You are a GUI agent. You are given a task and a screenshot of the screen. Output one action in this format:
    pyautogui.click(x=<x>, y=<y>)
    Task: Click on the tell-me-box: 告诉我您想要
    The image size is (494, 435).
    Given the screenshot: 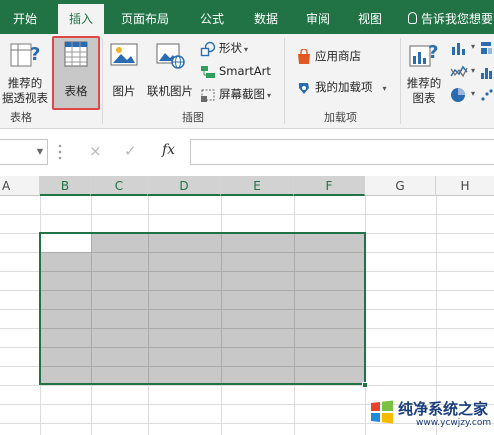 What is the action you would take?
    pyautogui.click(x=450, y=17)
    